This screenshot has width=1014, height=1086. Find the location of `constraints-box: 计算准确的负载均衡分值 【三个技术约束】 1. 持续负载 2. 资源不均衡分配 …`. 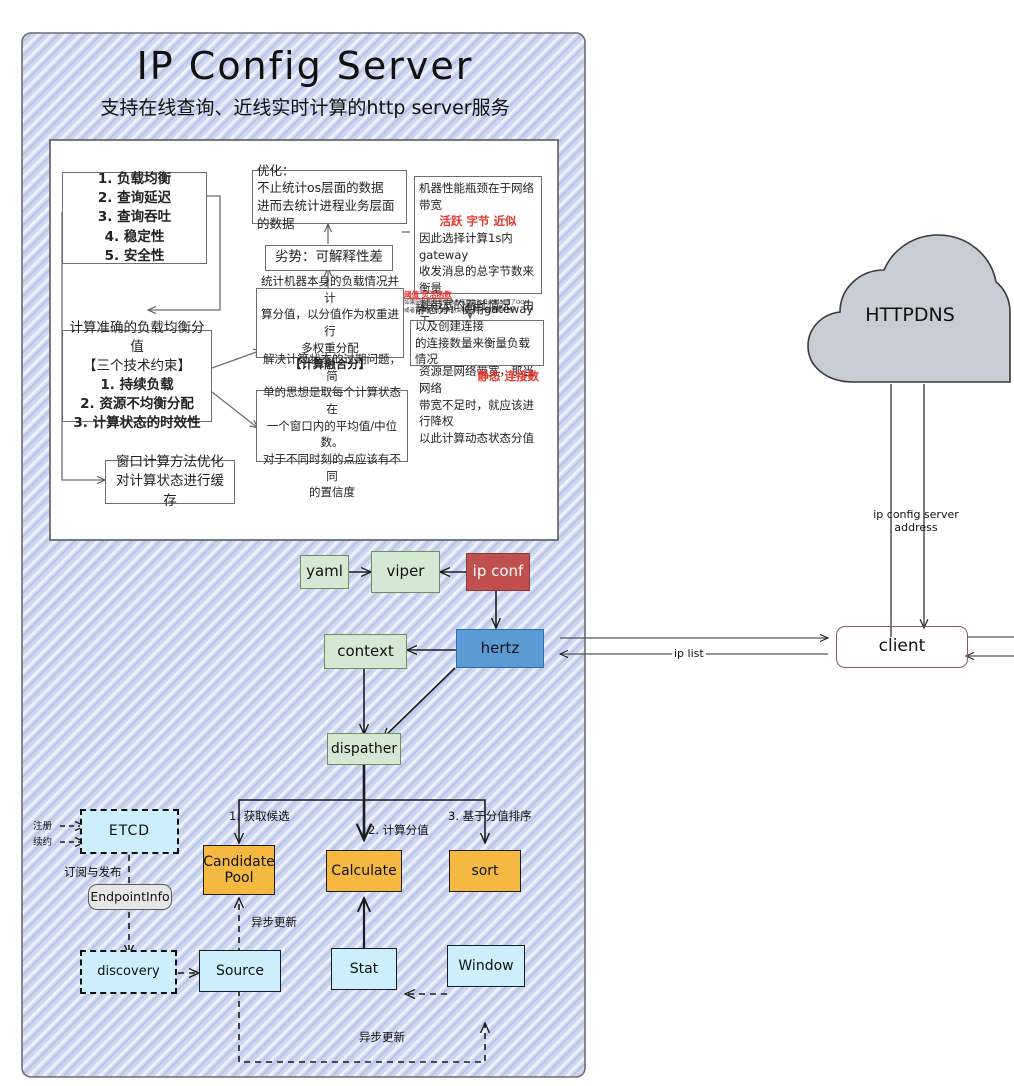

constraints-box: 计算准确的负载均衡分值 【三个技术约束】 1. 持续负载 2. 资源不均衡分配 … is located at coordinates (137, 375).